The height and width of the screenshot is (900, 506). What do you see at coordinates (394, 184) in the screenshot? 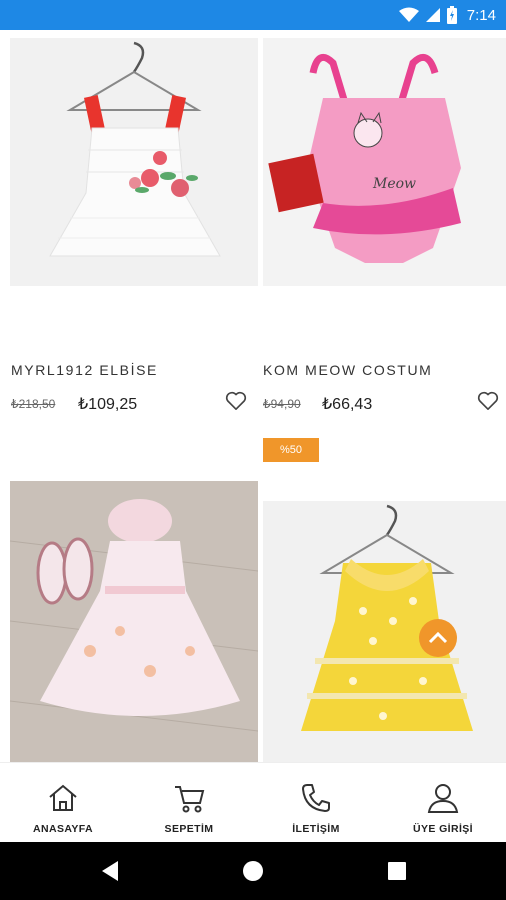
I see `svg-text: Meow` at bounding box center [394, 184].